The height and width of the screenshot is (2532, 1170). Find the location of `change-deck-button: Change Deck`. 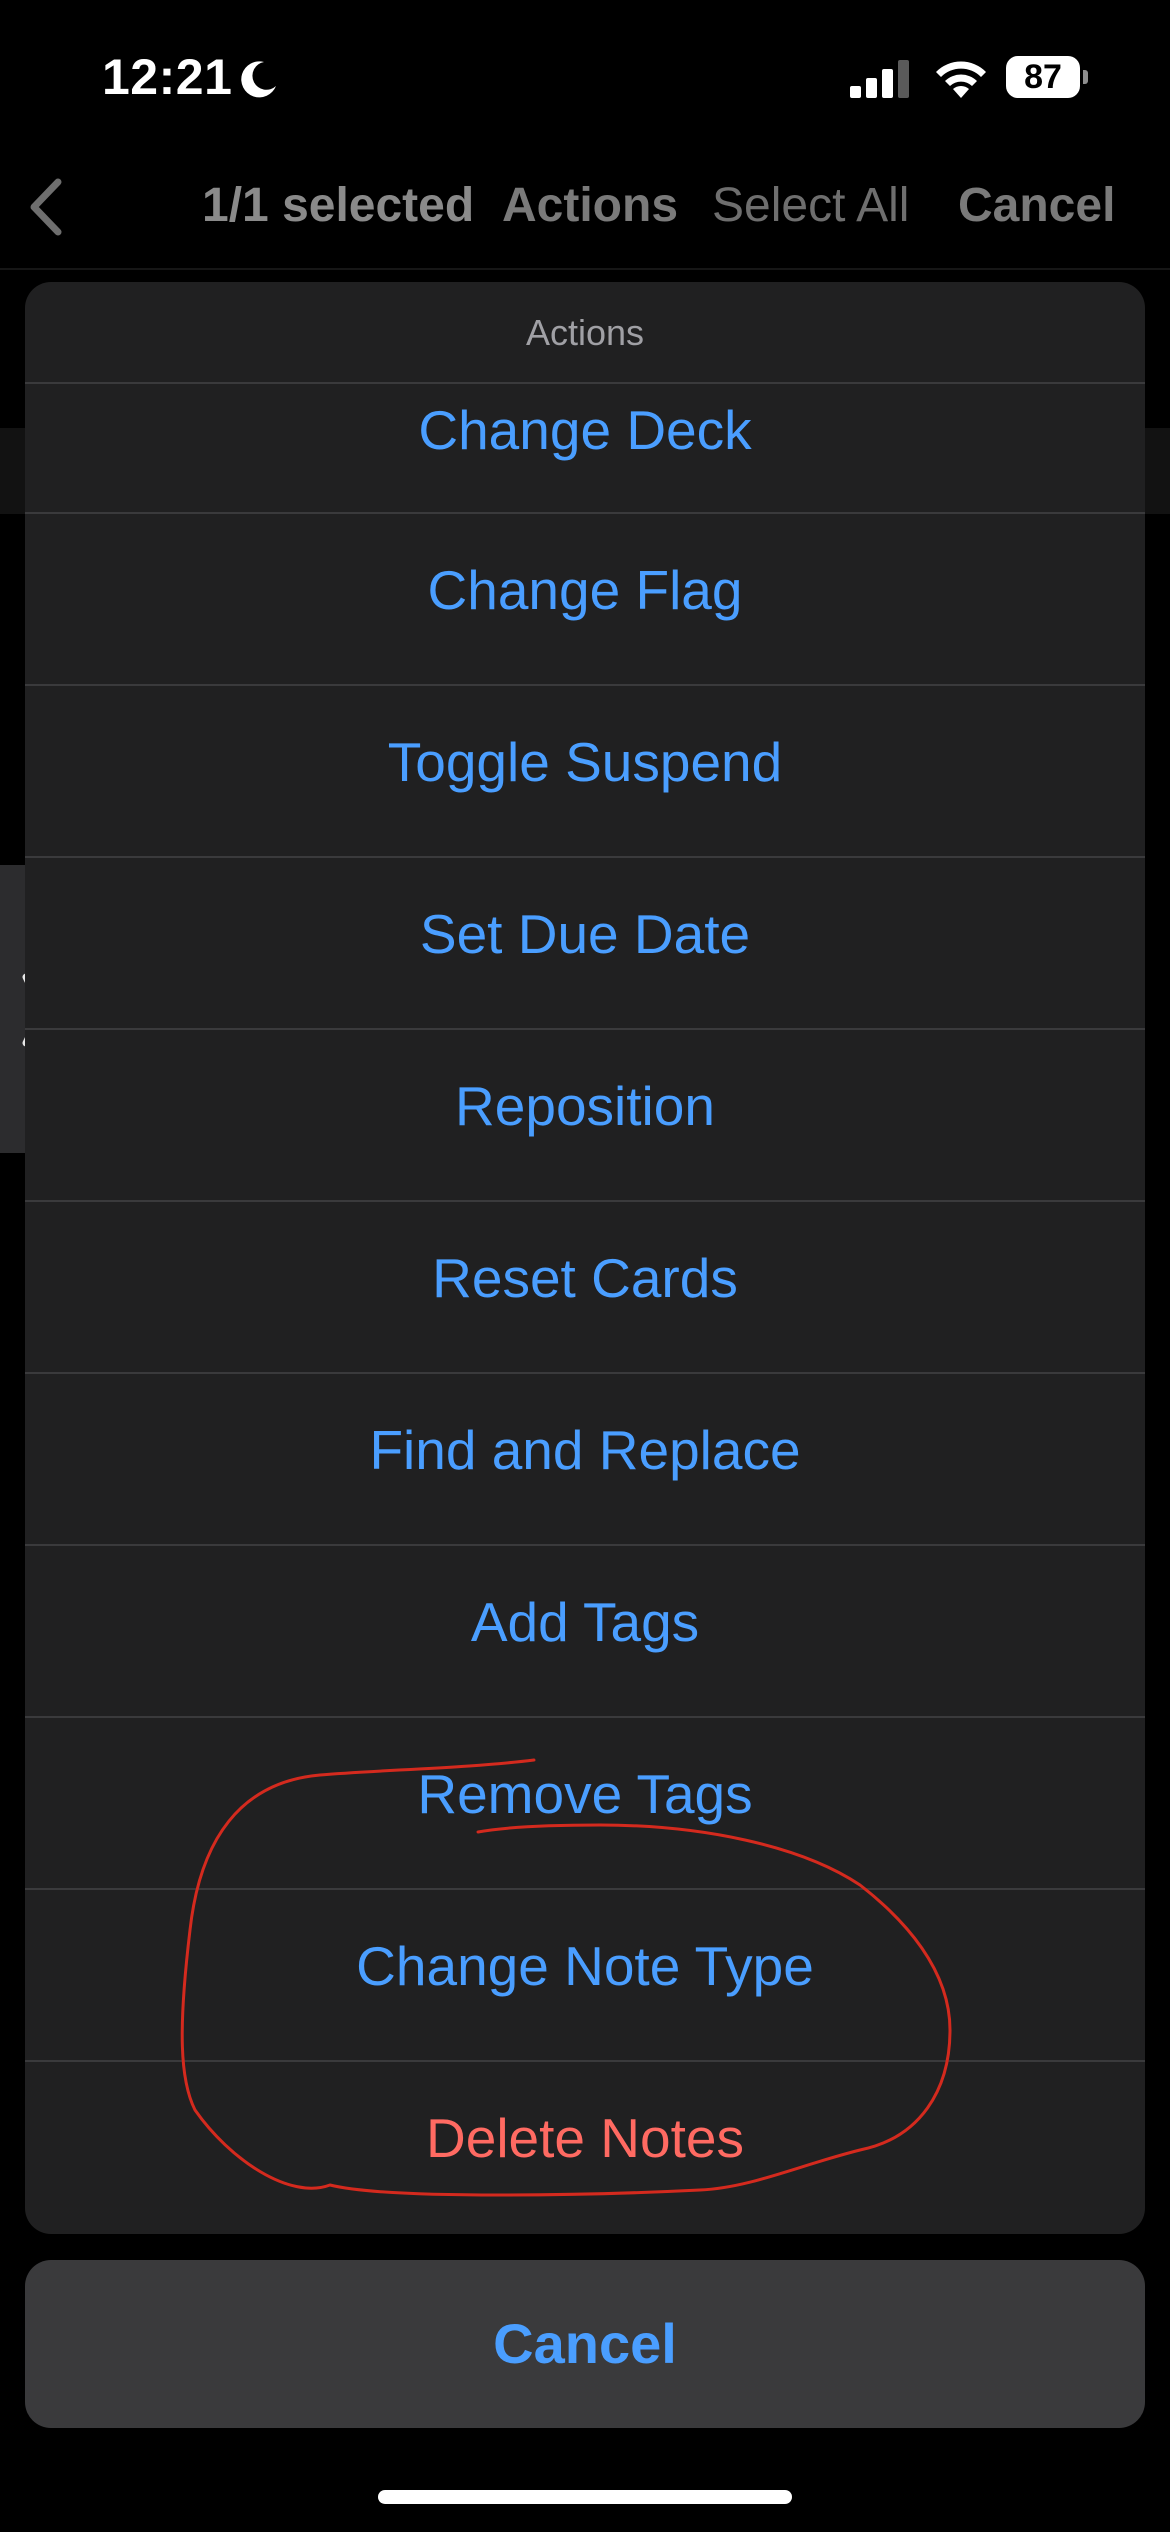

change-deck-button: Change Deck is located at coordinates (585, 449).